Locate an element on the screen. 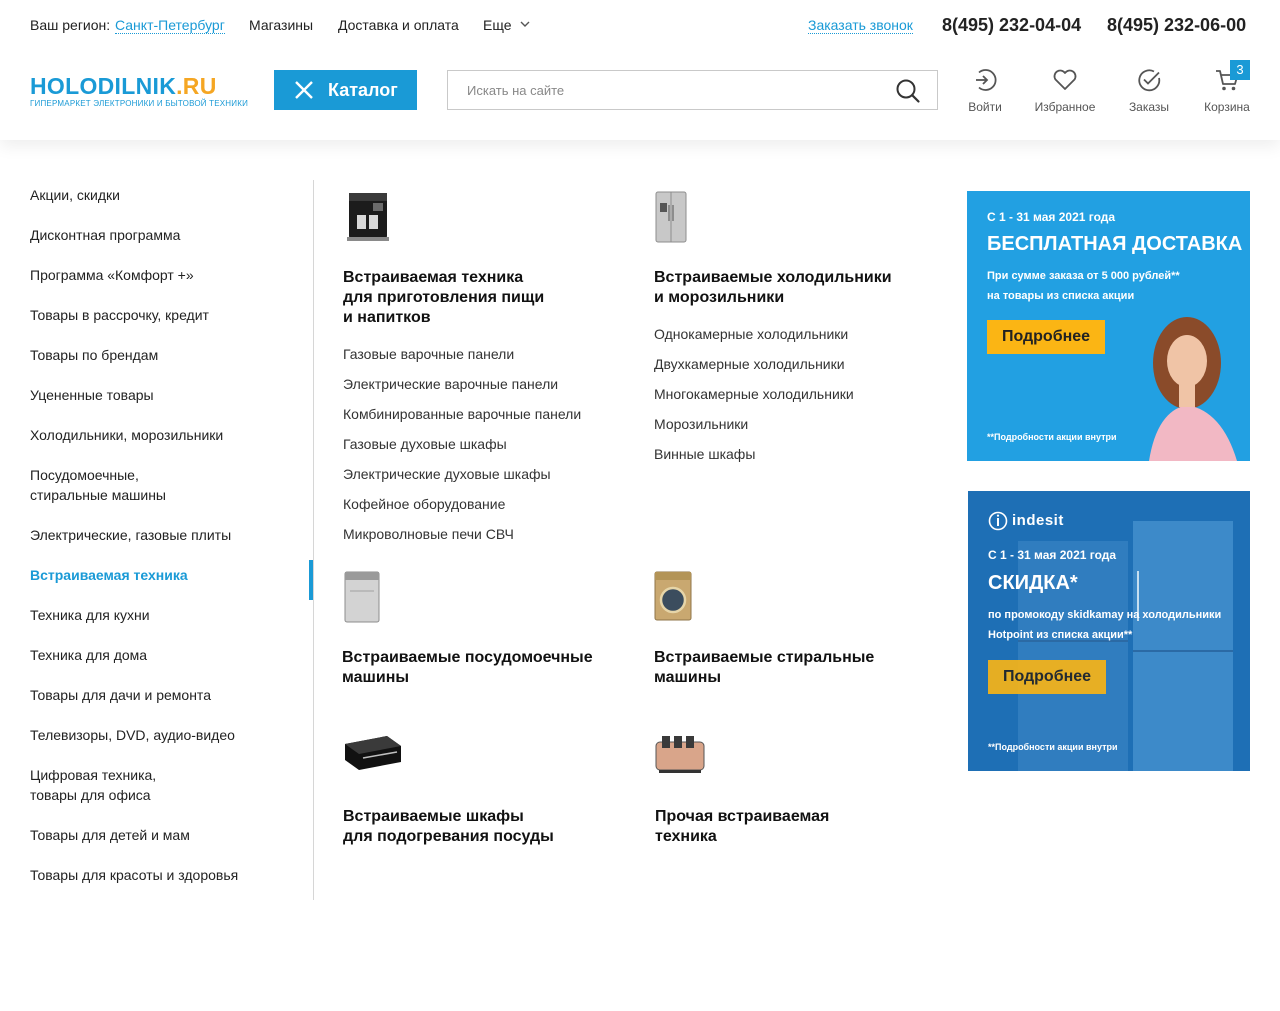 This screenshot has width=1280, height=1011. catalog-button: Каталог is located at coordinates (345, 90).